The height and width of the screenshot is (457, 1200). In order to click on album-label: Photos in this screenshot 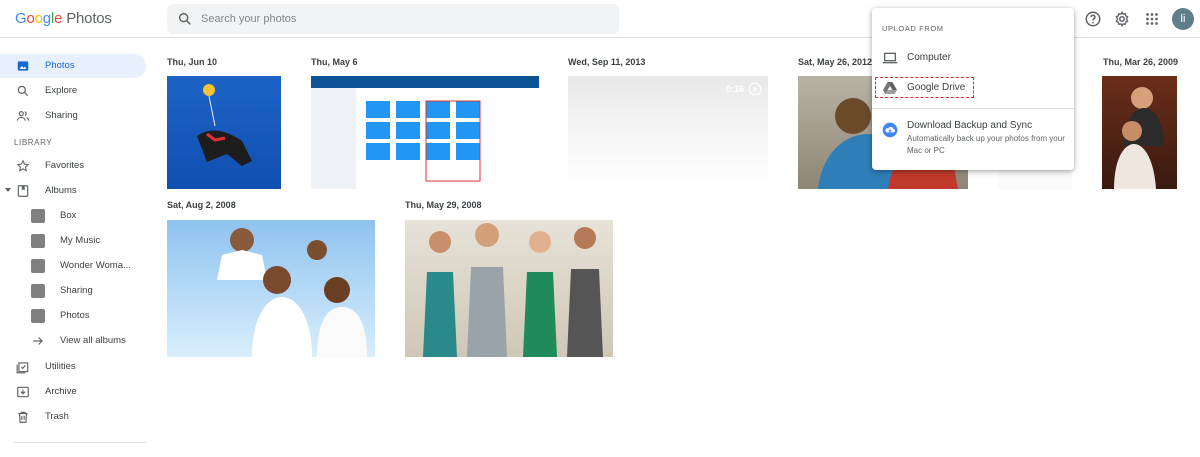, I will do `click(75, 315)`.